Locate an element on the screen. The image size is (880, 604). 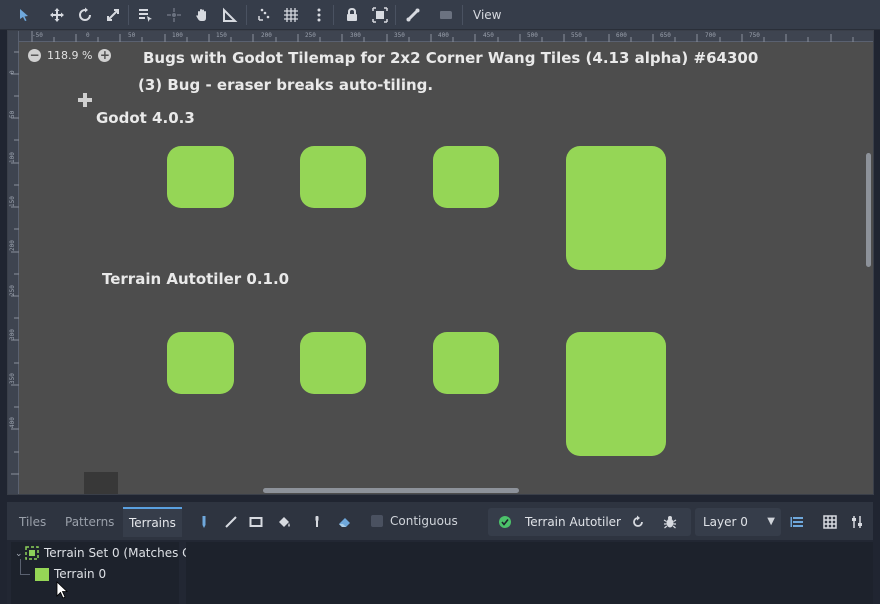
smart-snap-icon is located at coordinates (264, 14).